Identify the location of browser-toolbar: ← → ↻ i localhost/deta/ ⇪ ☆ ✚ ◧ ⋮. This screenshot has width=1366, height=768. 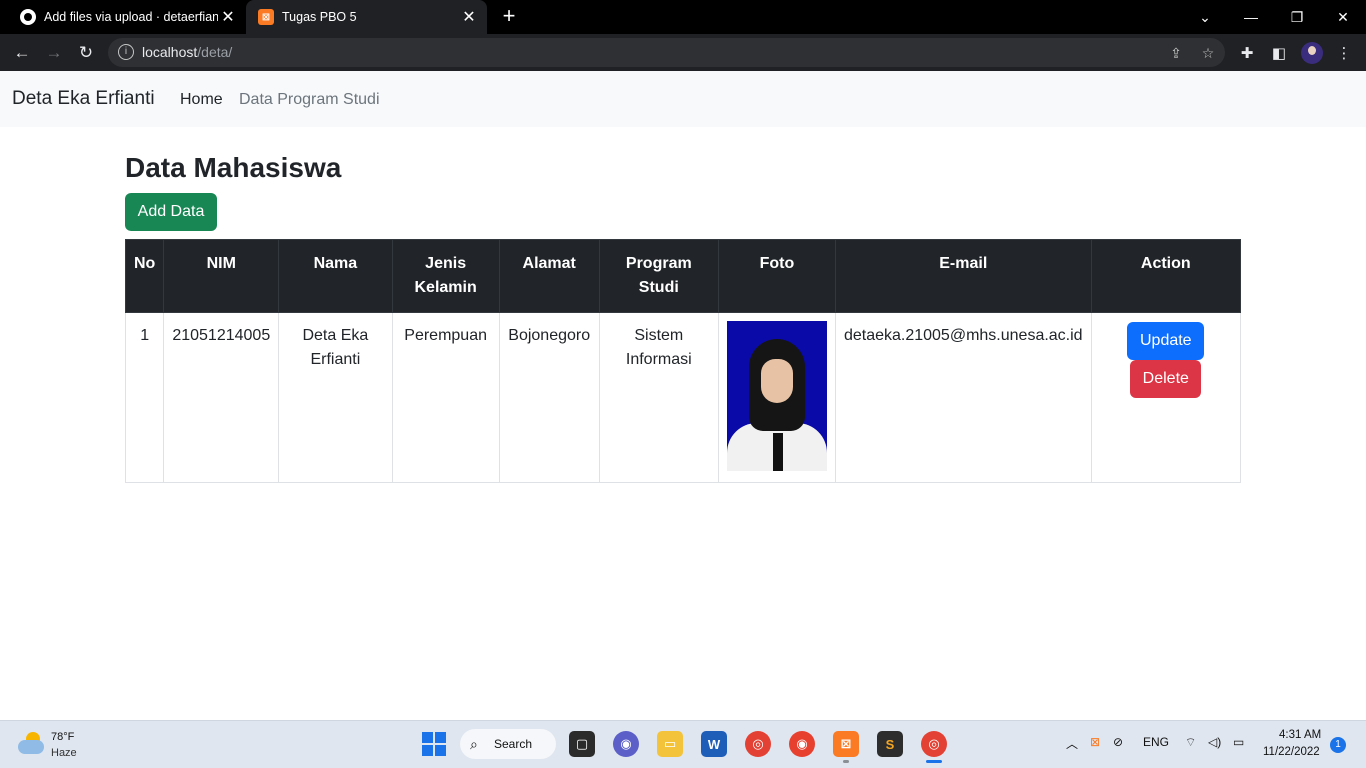
(683, 52).